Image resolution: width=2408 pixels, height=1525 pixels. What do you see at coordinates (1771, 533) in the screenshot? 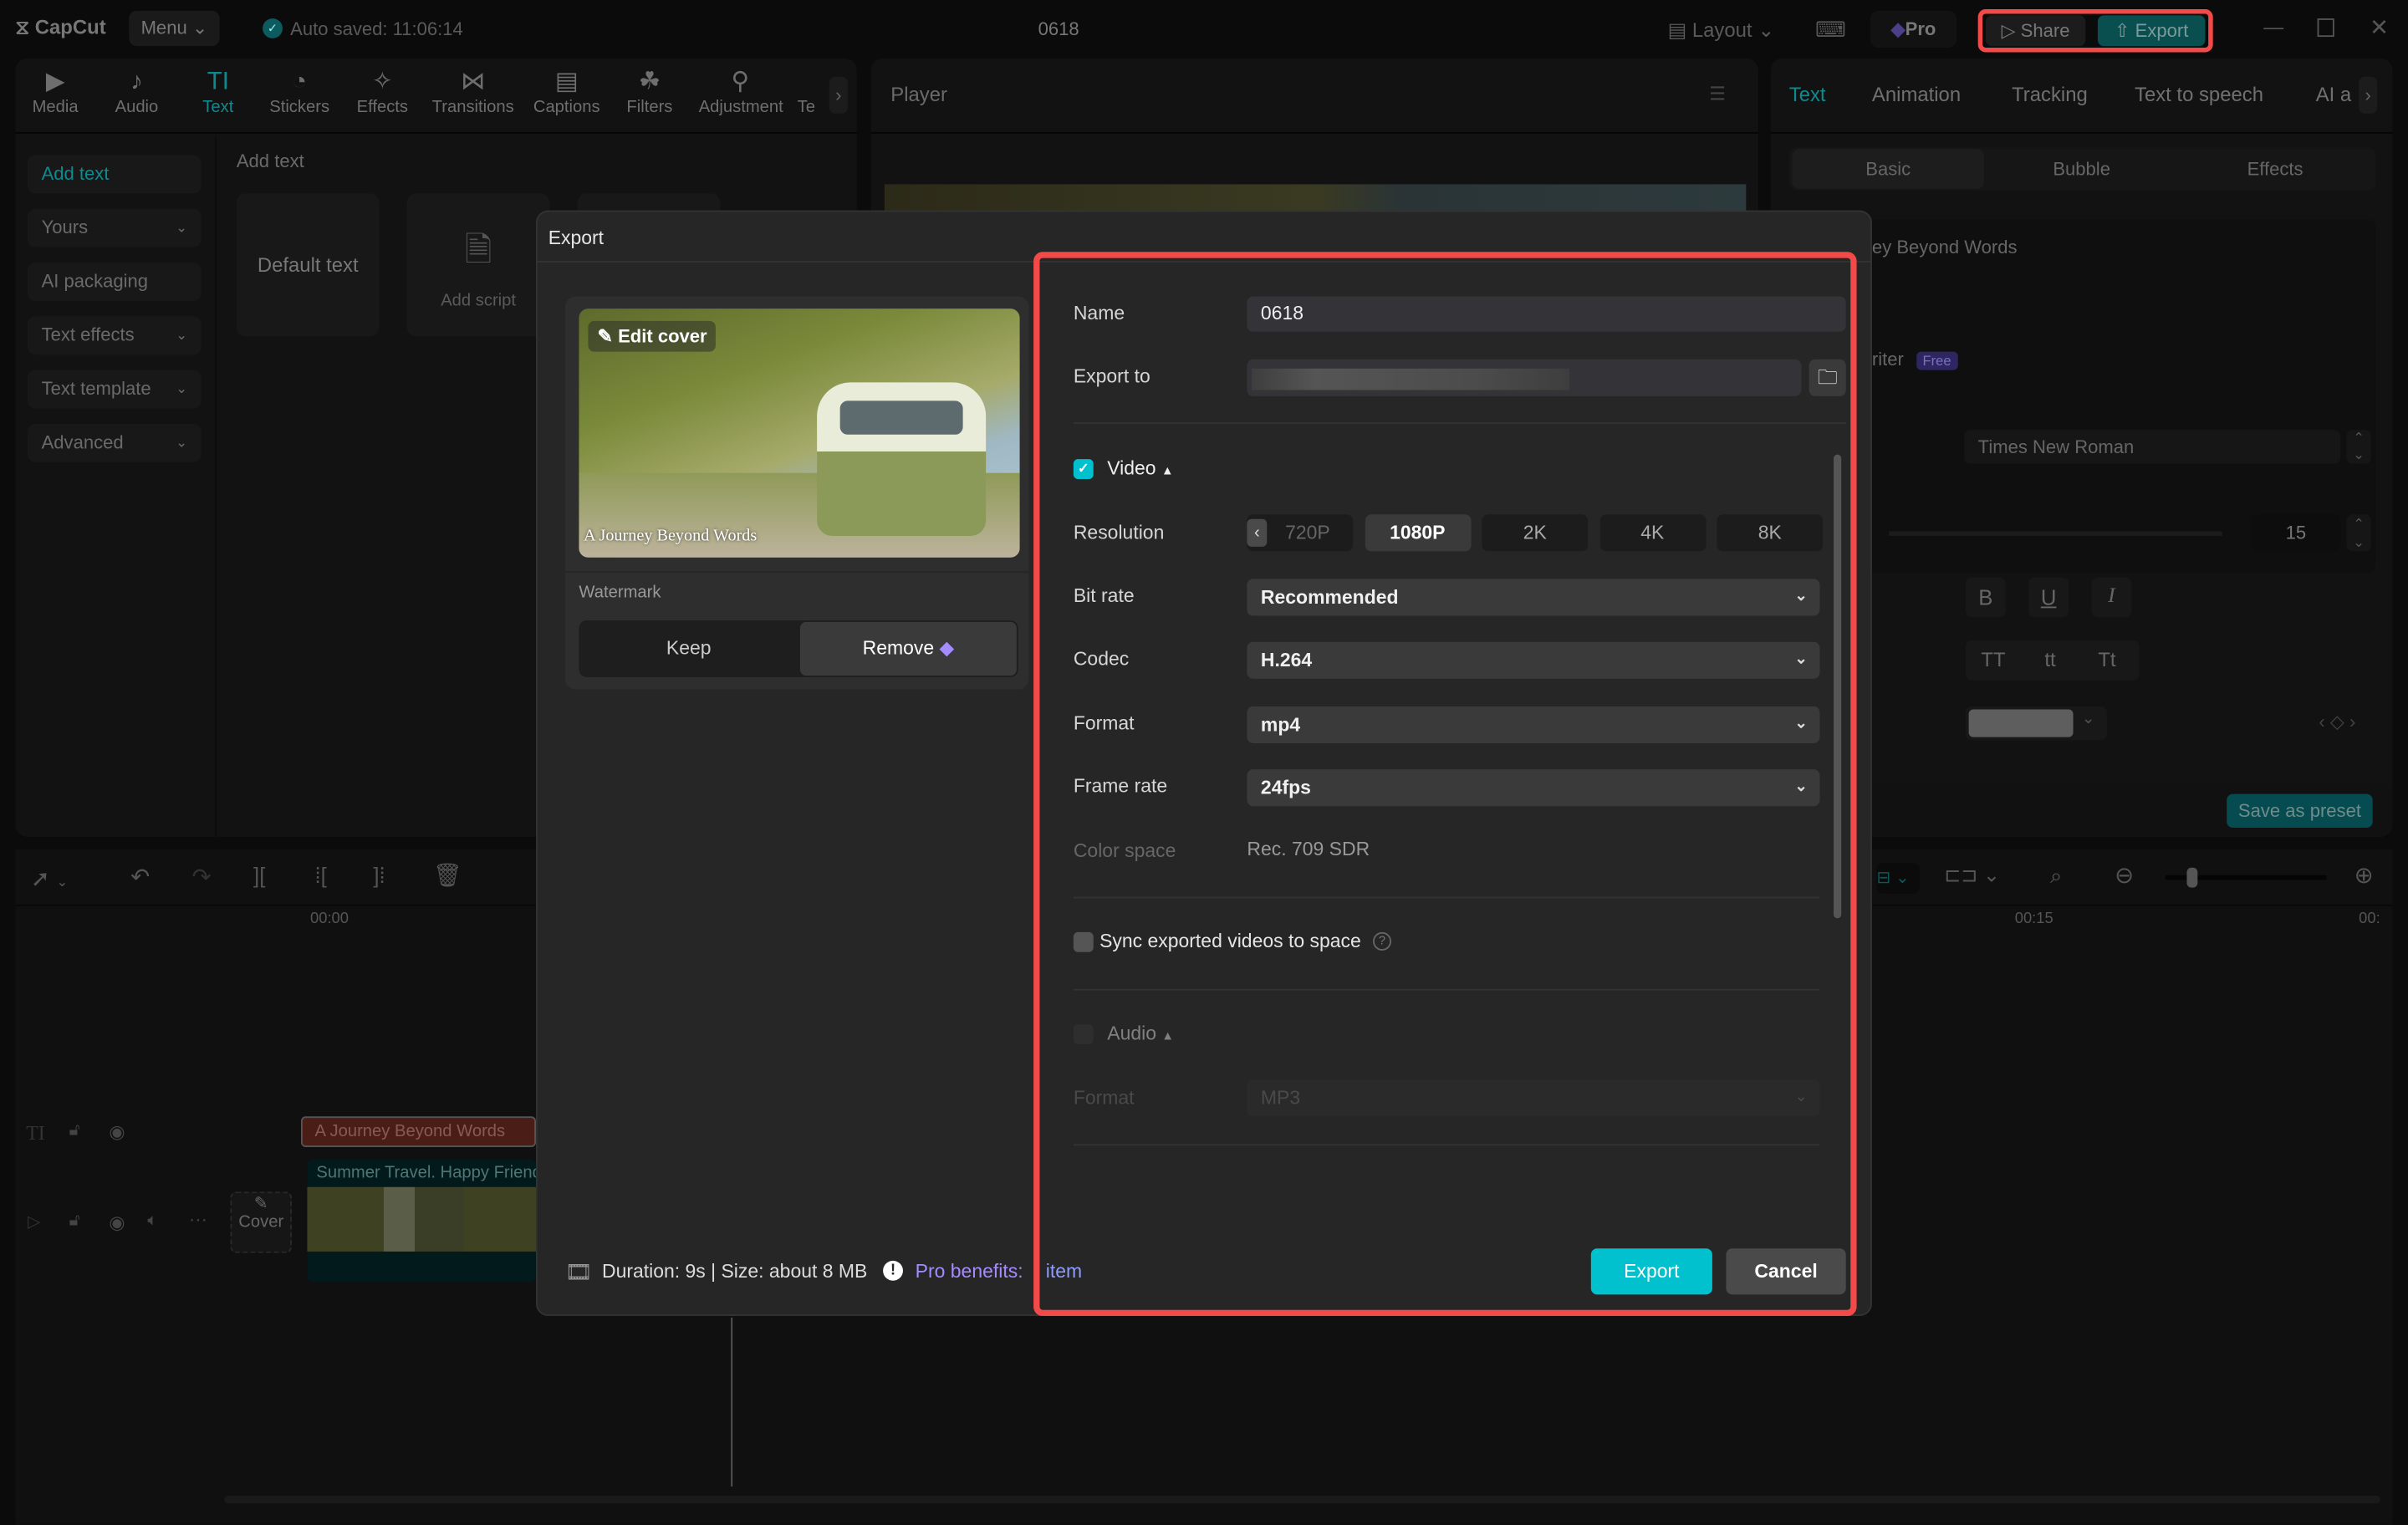
I see `resolution-8k: 8K` at bounding box center [1771, 533].